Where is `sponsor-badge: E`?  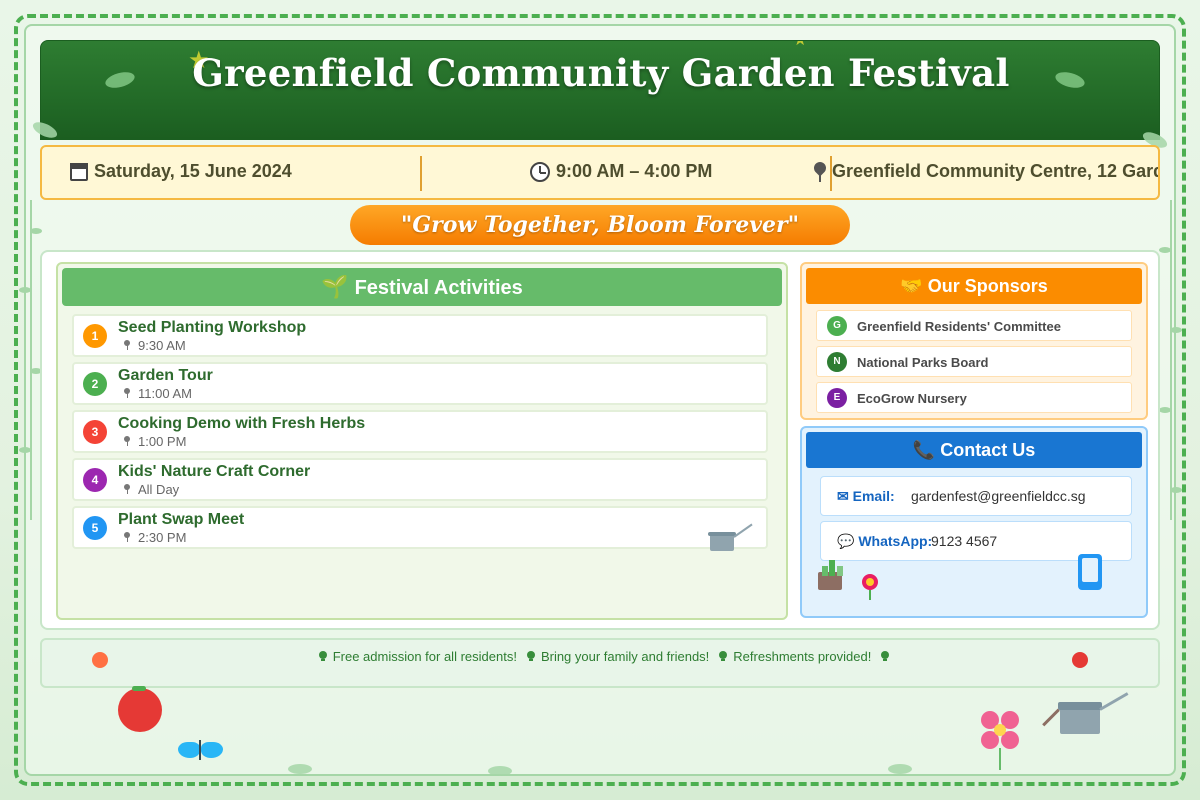
sponsor-badge: E is located at coordinates (837, 398).